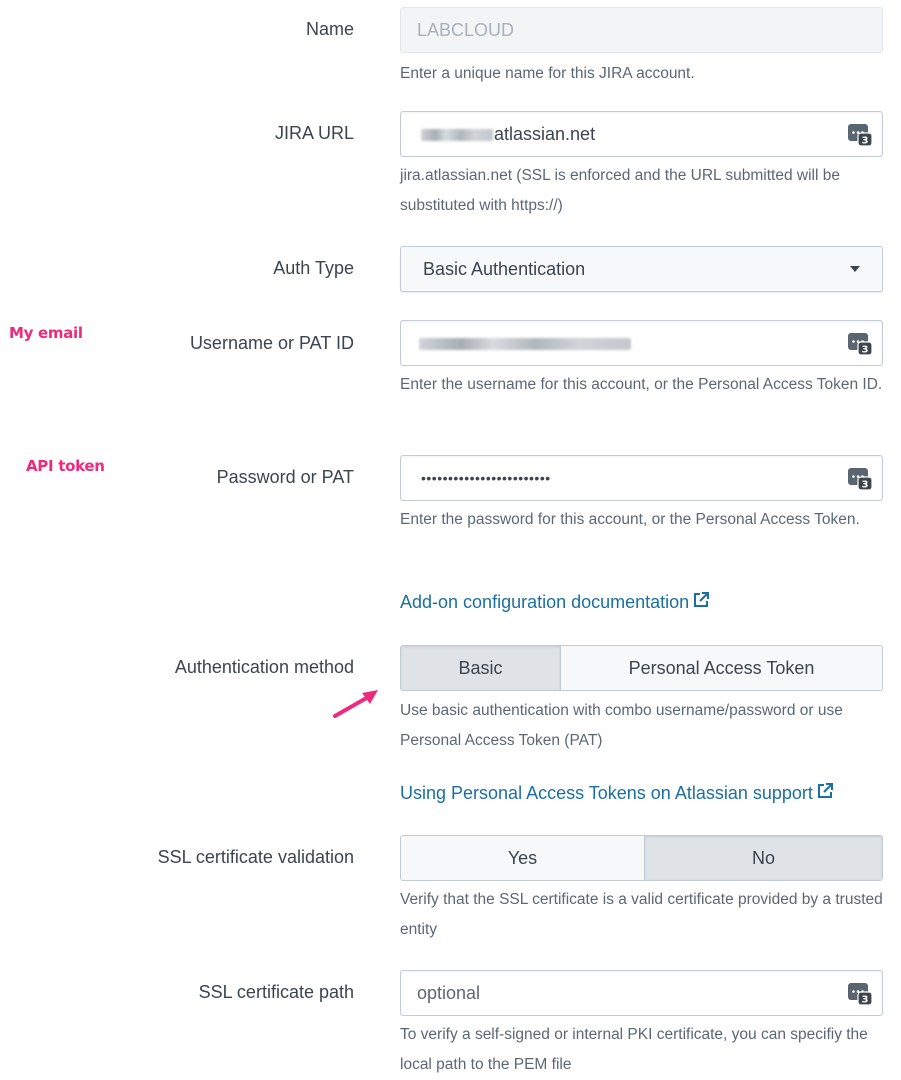  I want to click on auth-method-pat: Personal Access Token, so click(721, 668).